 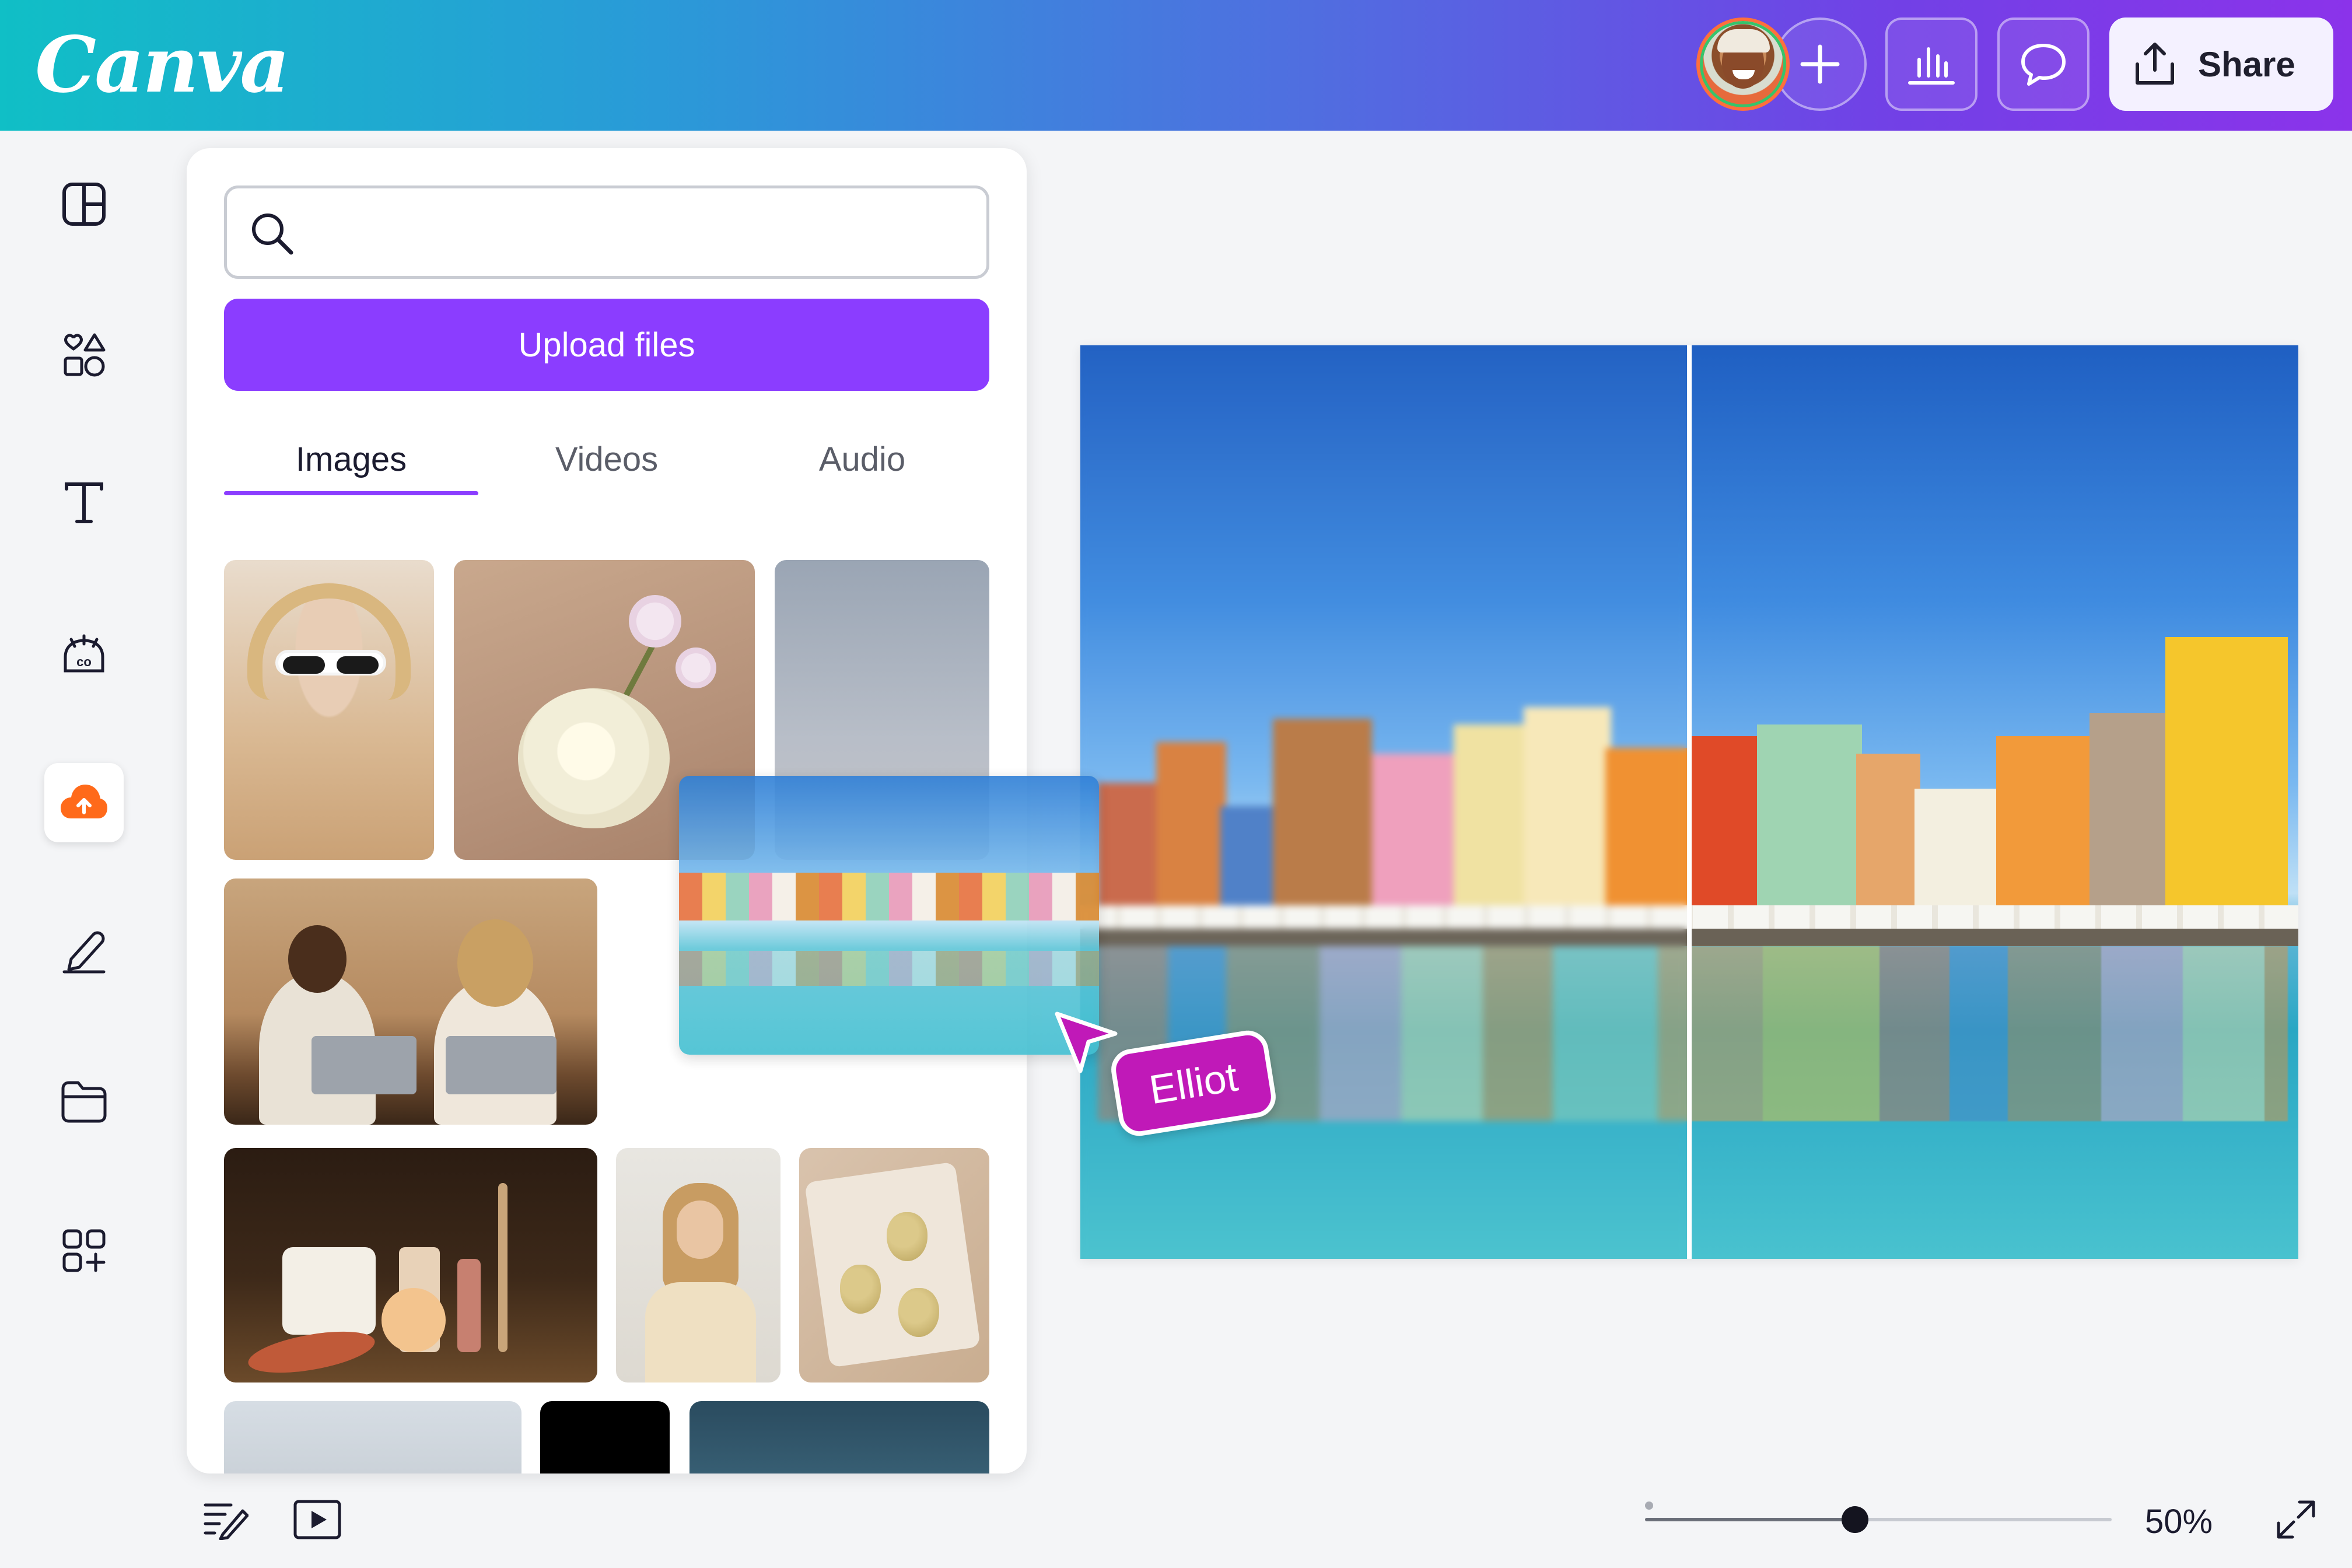 What do you see at coordinates (1750, 1519) in the screenshot?
I see `zoom-slider-fill` at bounding box center [1750, 1519].